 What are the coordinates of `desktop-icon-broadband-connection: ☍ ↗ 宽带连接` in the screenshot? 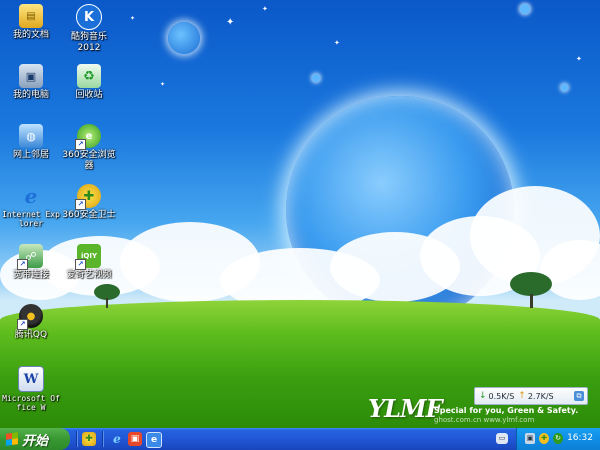 It's located at (31, 262).